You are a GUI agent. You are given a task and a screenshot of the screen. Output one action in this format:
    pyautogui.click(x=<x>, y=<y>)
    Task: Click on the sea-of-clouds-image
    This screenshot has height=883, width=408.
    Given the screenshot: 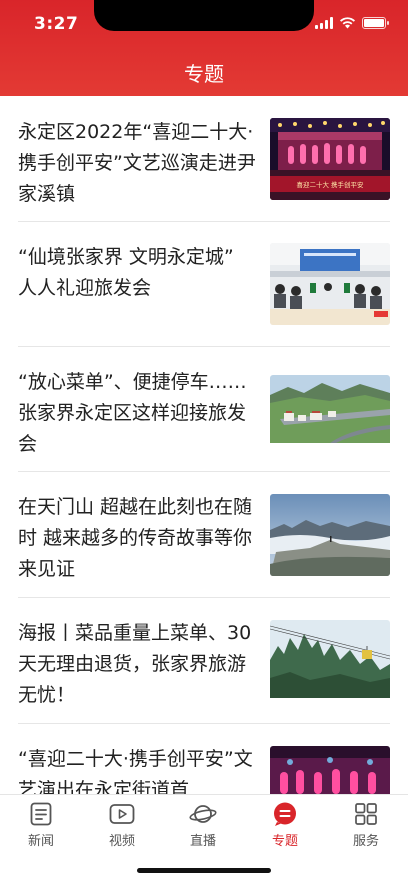 What is the action you would take?
    pyautogui.click(x=330, y=535)
    